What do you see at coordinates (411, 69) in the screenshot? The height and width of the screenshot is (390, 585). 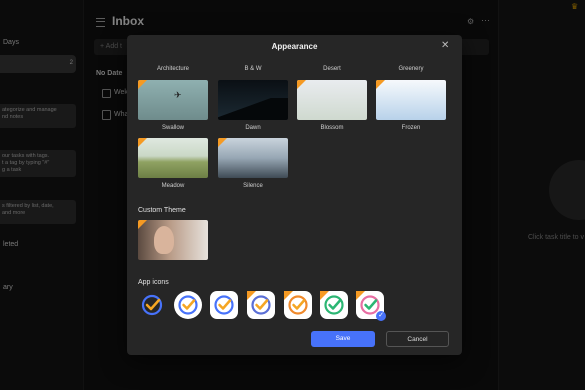 I see `theme-group-label: Greenery` at bounding box center [411, 69].